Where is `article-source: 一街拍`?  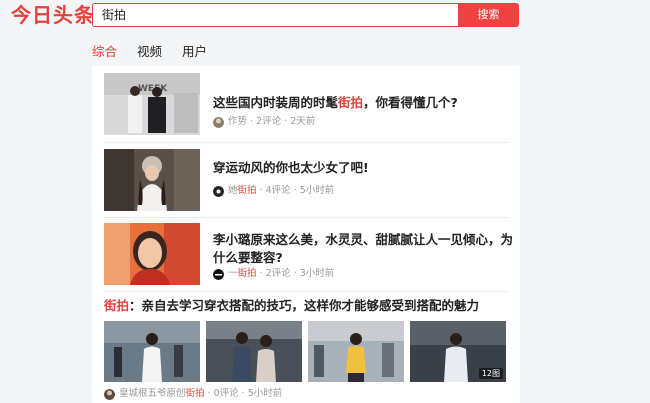
article-source: 一街拍 is located at coordinates (242, 274).